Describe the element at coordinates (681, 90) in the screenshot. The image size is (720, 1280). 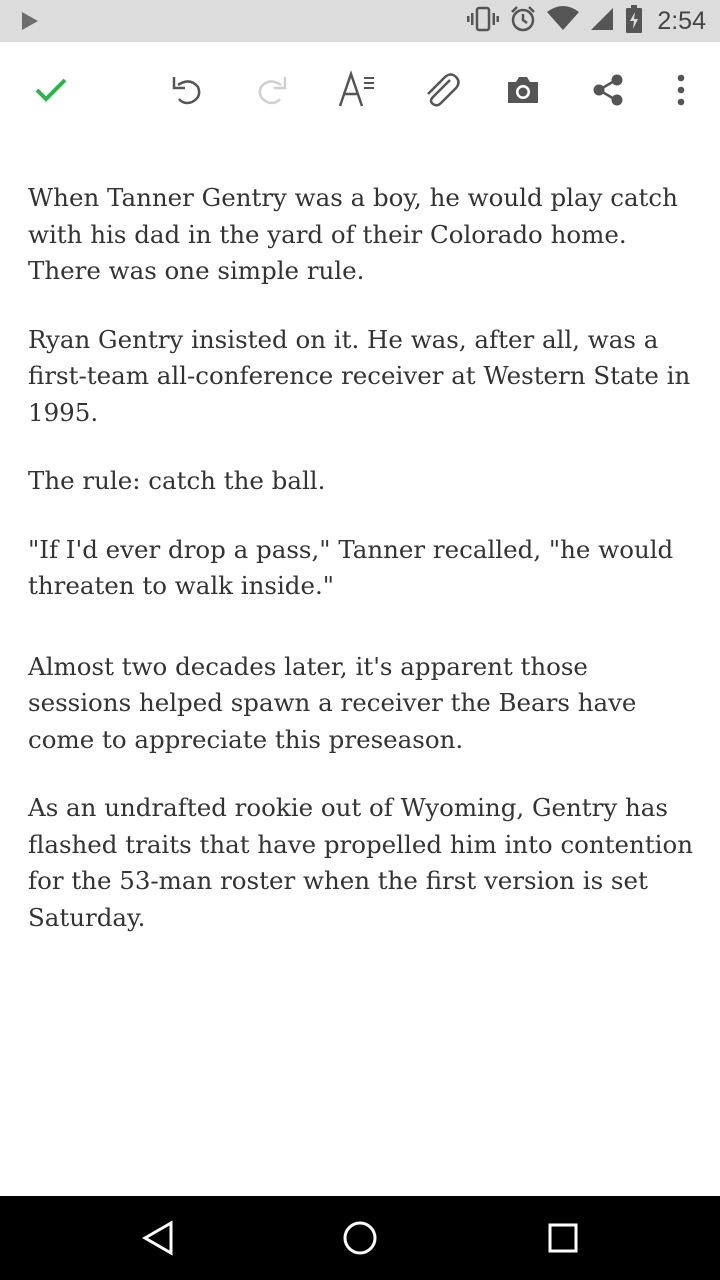
I see `more-vert-icon` at that location.